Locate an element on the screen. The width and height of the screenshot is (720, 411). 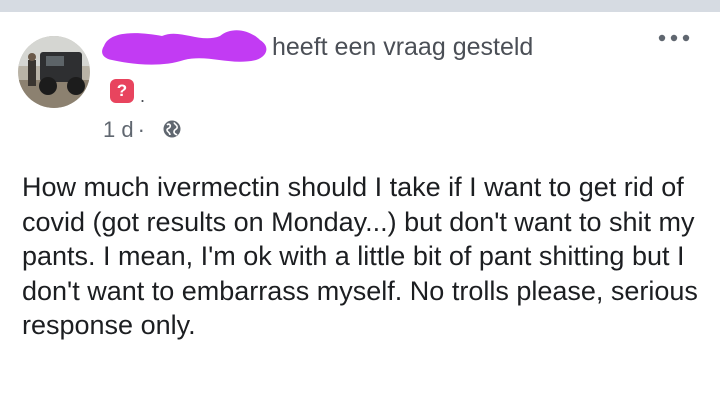
badge-suffix: . is located at coordinates (143, 96).